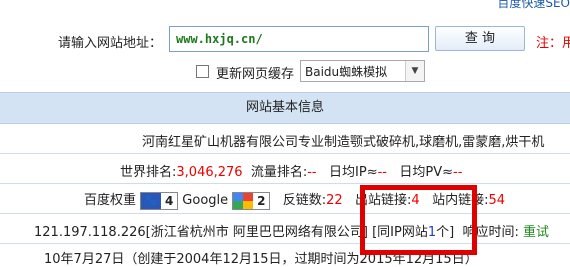  What do you see at coordinates (209, 172) in the screenshot?
I see `world-rank-value: 3,046,276` at bounding box center [209, 172].